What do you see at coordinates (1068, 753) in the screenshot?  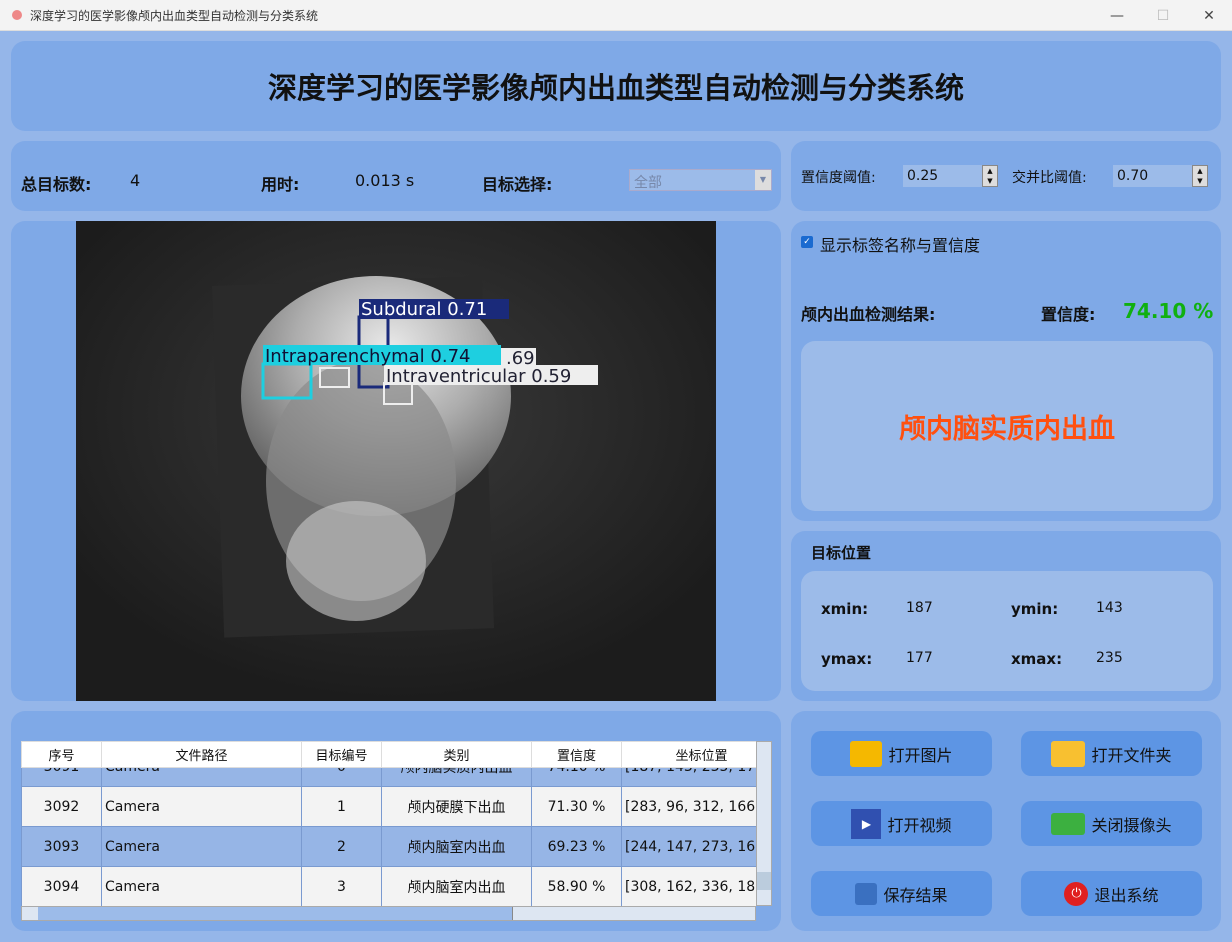 I see `folder-icon` at bounding box center [1068, 753].